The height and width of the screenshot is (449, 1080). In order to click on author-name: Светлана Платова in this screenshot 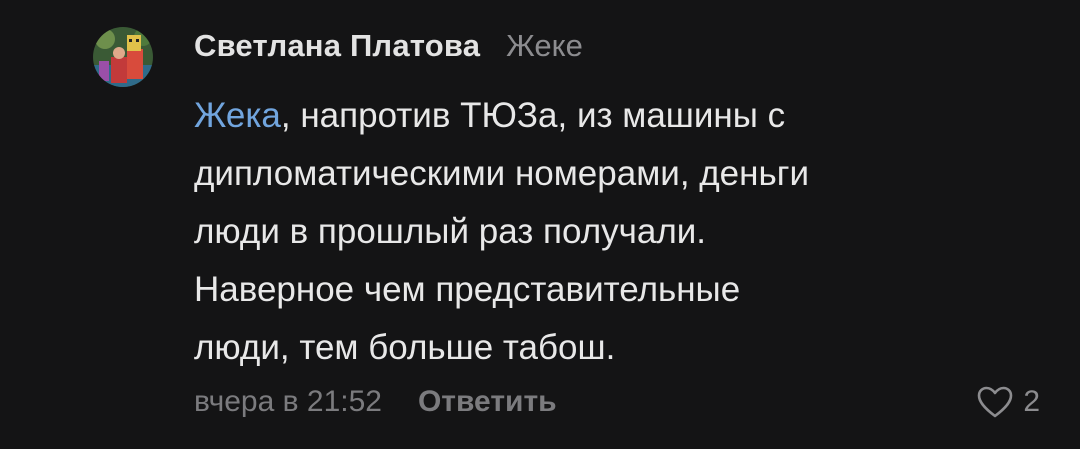, I will do `click(337, 46)`.